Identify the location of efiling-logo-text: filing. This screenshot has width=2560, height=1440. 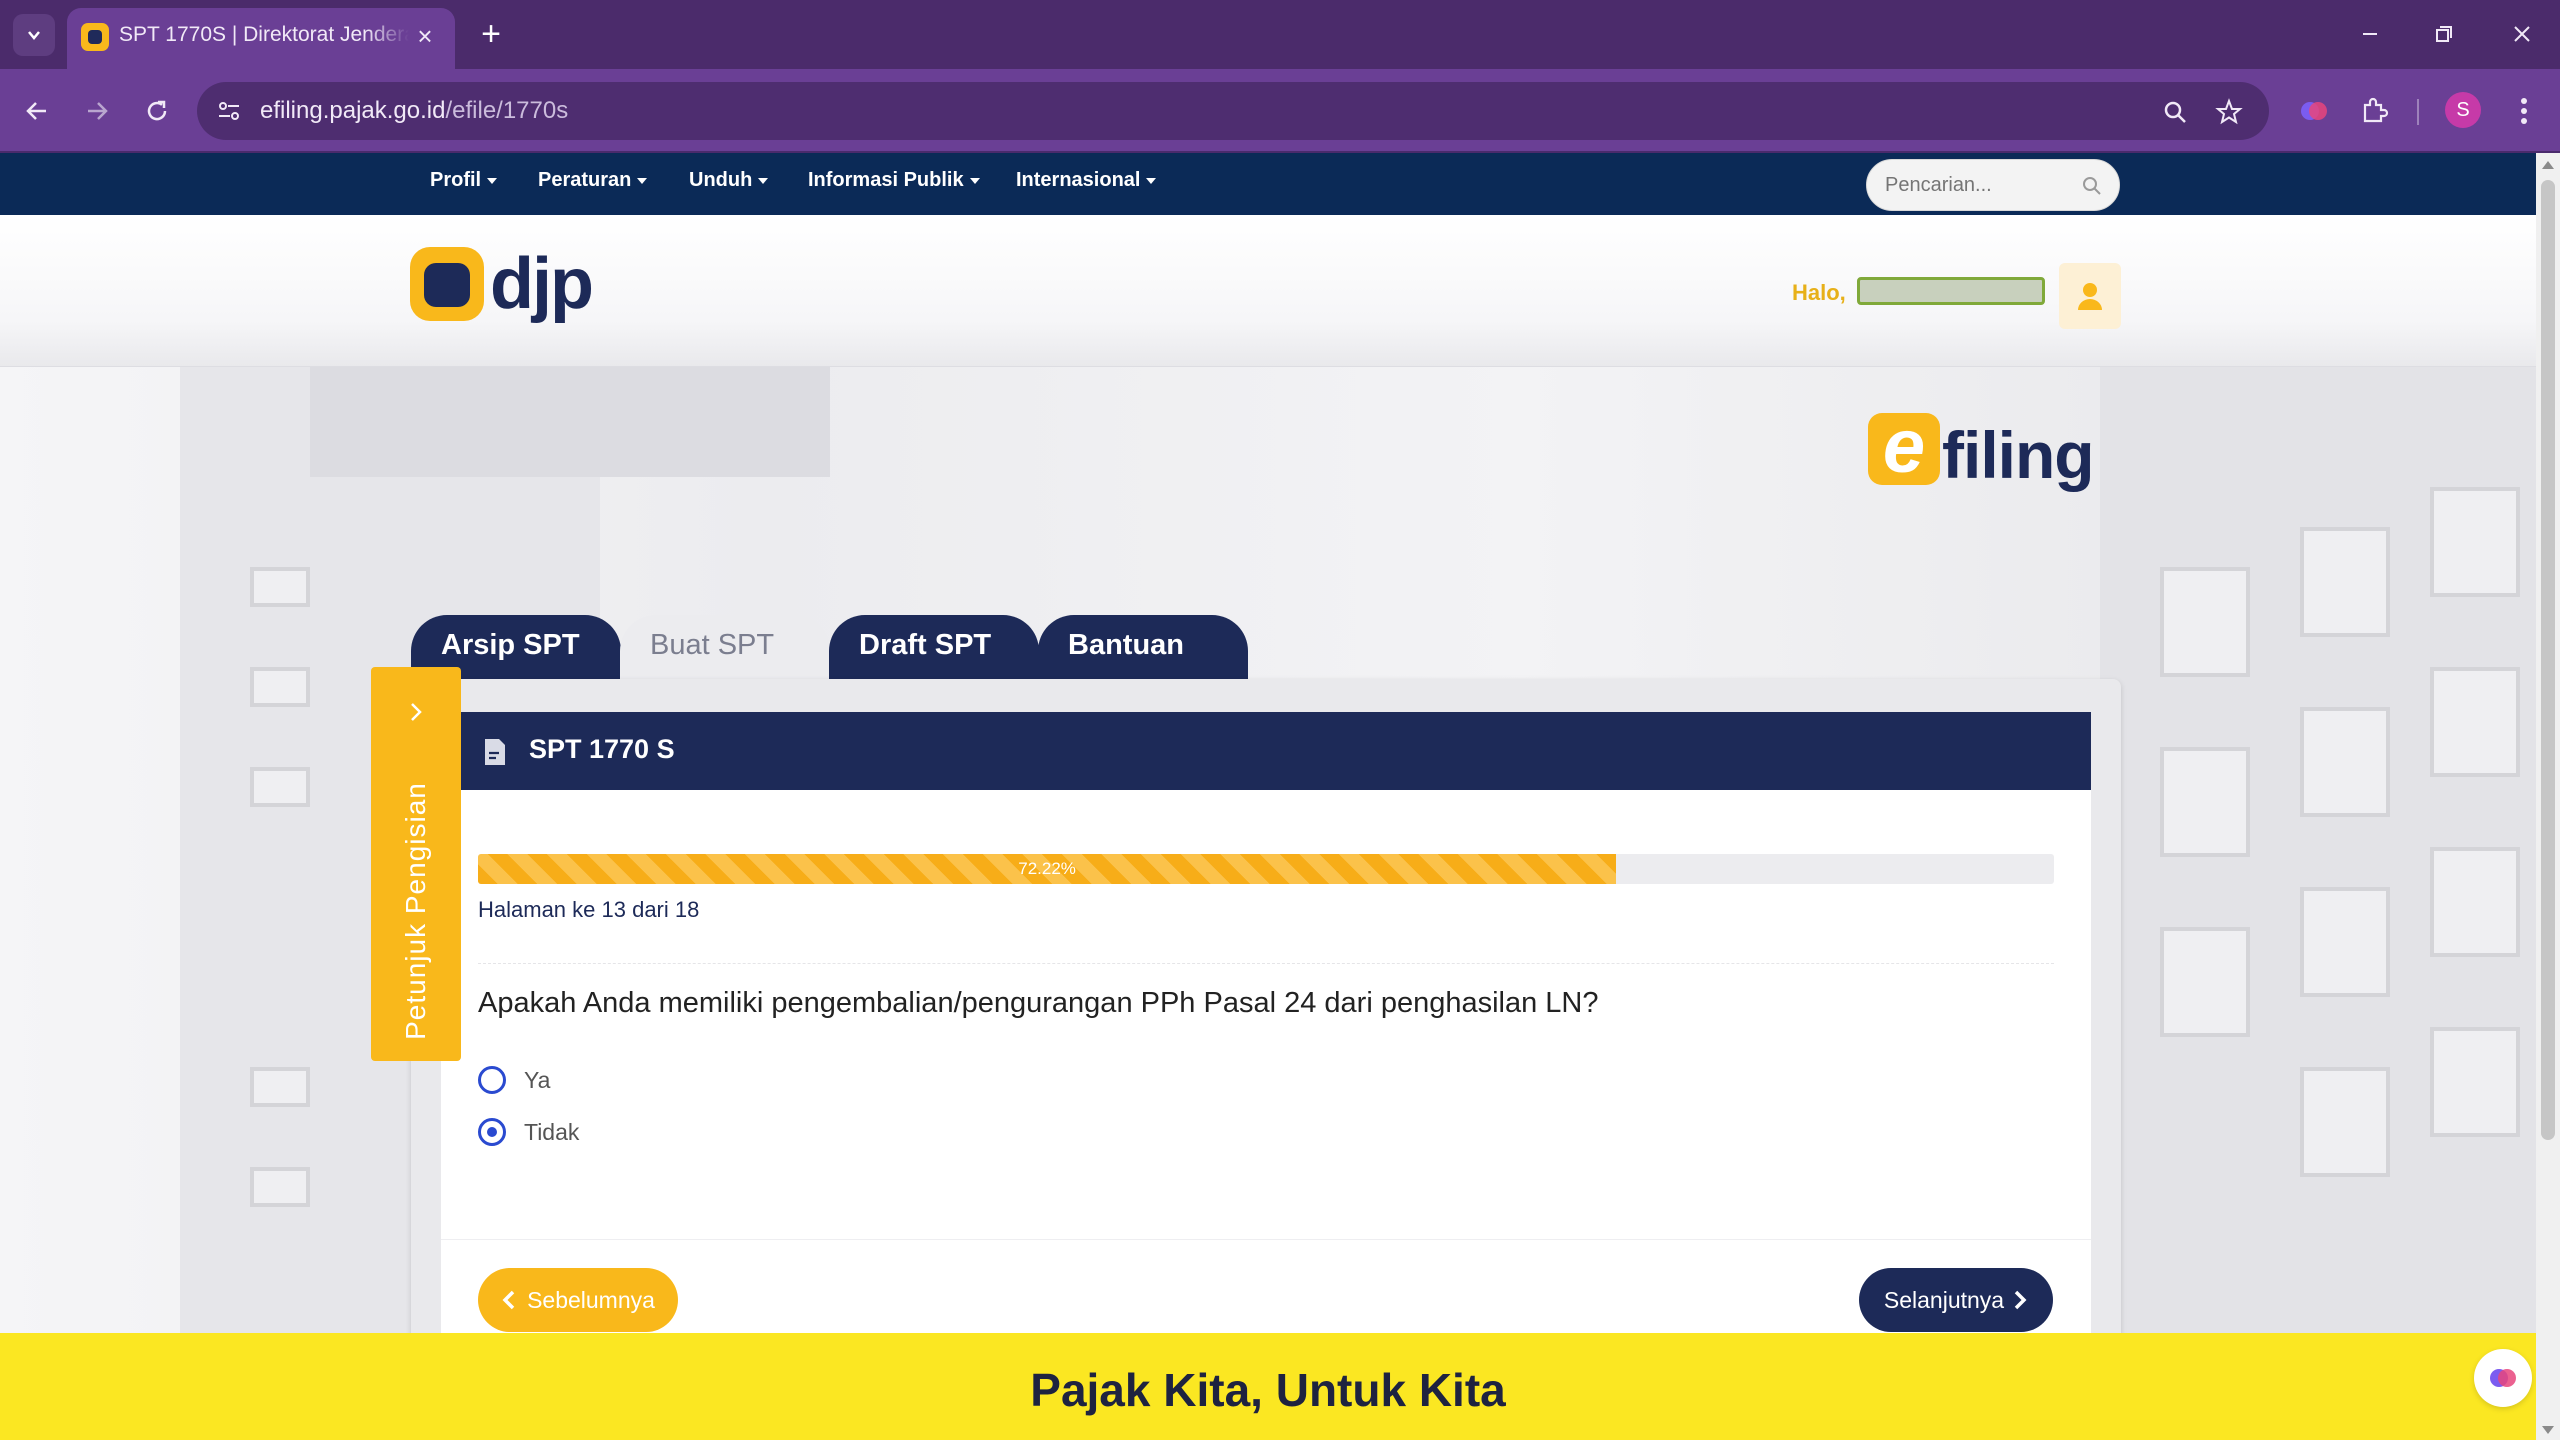
(2018, 455).